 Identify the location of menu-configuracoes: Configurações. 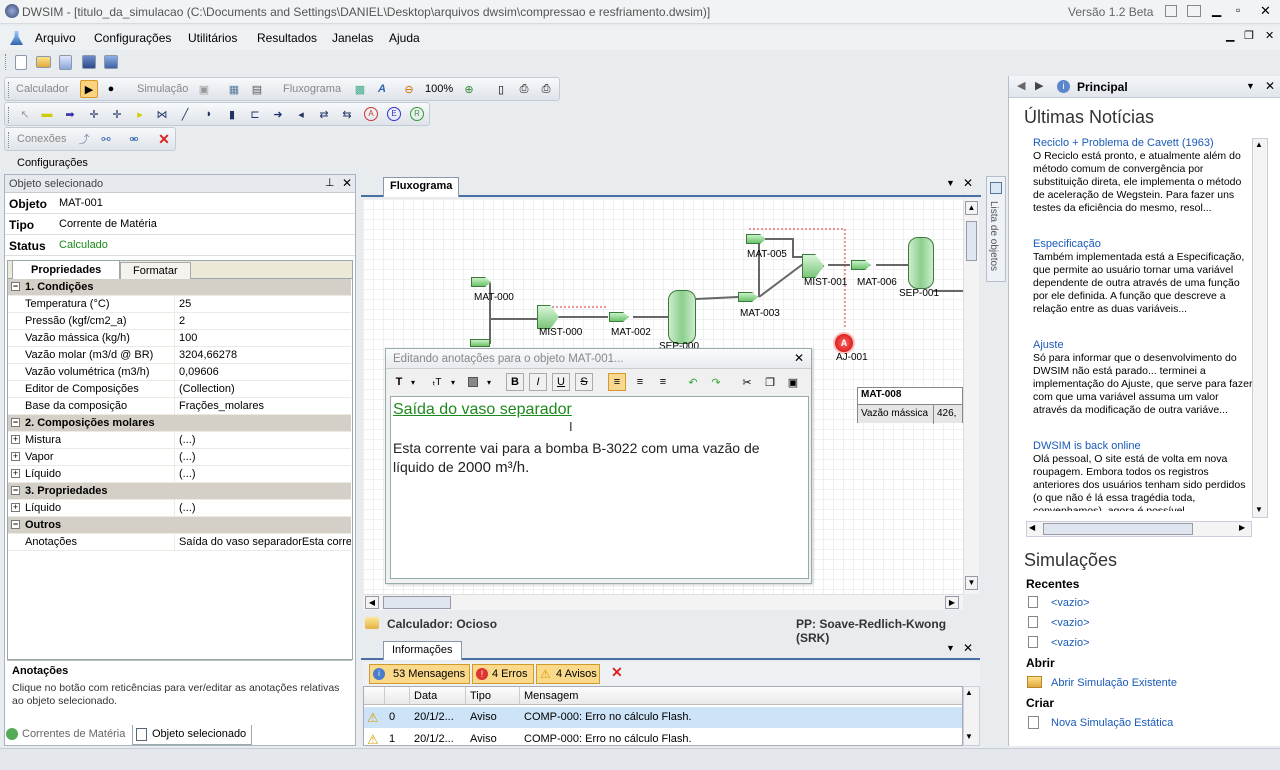
(132, 38).